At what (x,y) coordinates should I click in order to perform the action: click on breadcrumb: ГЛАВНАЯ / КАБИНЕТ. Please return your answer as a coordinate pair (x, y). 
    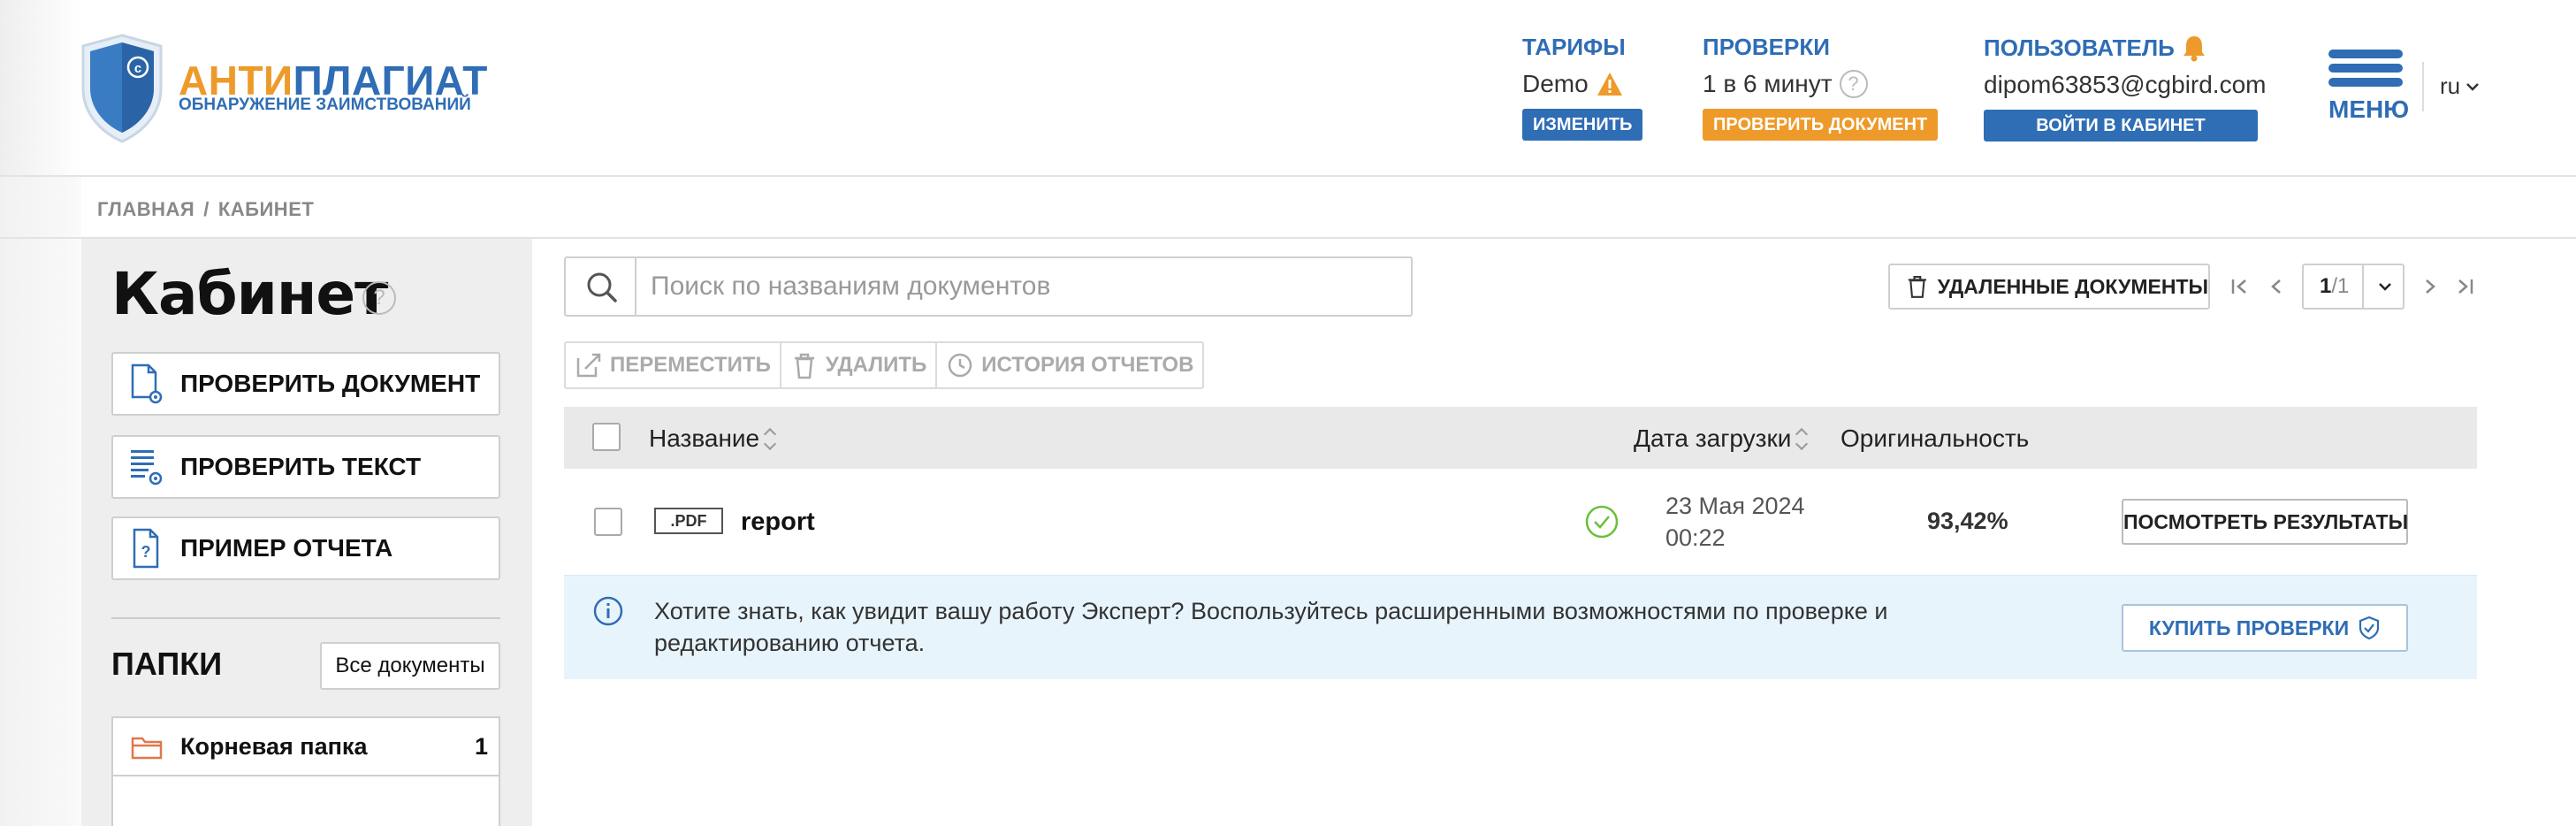
    Looking at the image, I should click on (206, 209).